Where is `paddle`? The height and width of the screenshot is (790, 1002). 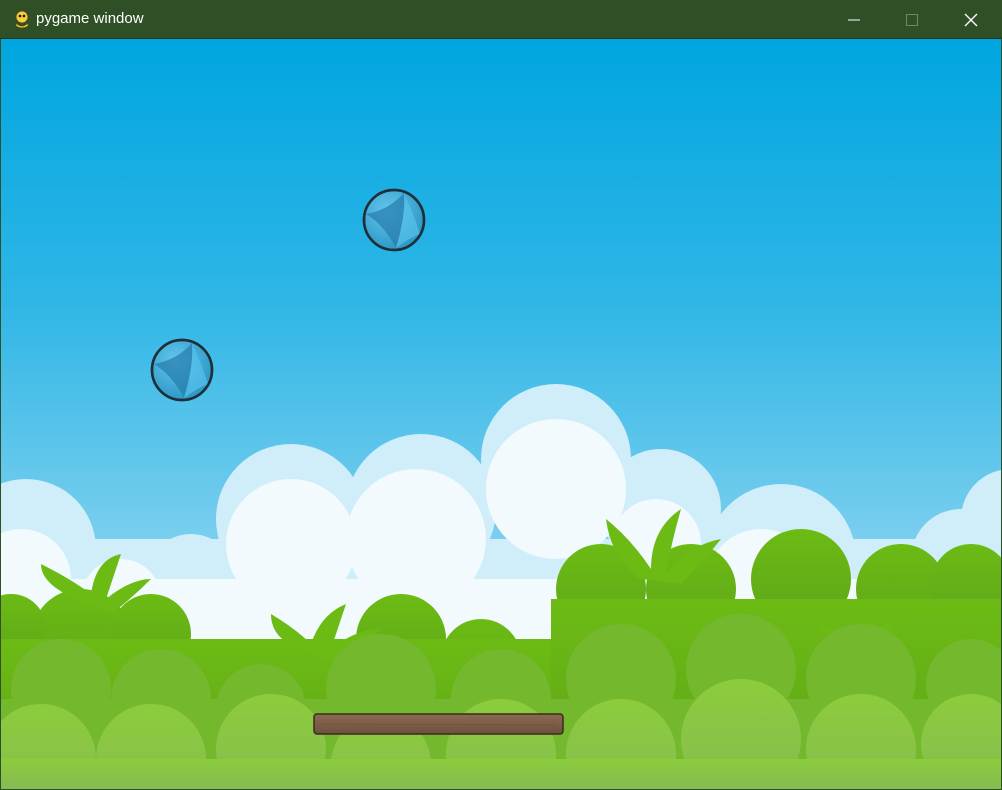 paddle is located at coordinates (438, 724).